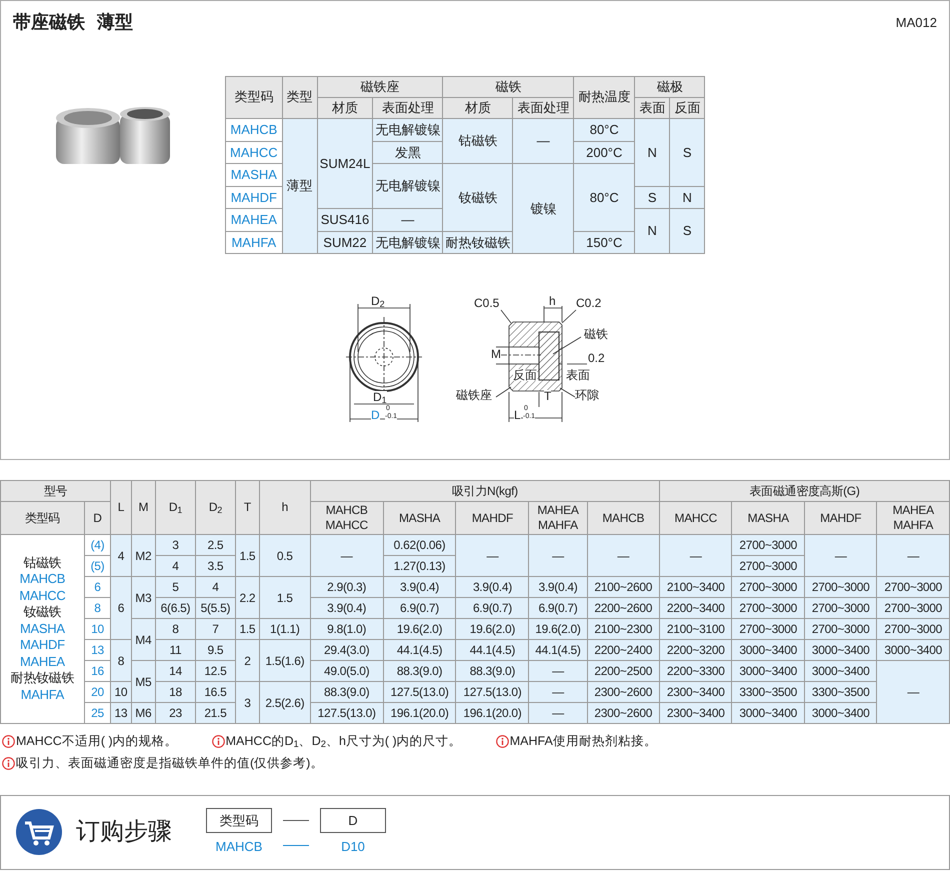  What do you see at coordinates (175, 713) in the screenshot?
I see `table-cell: 23` at bounding box center [175, 713].